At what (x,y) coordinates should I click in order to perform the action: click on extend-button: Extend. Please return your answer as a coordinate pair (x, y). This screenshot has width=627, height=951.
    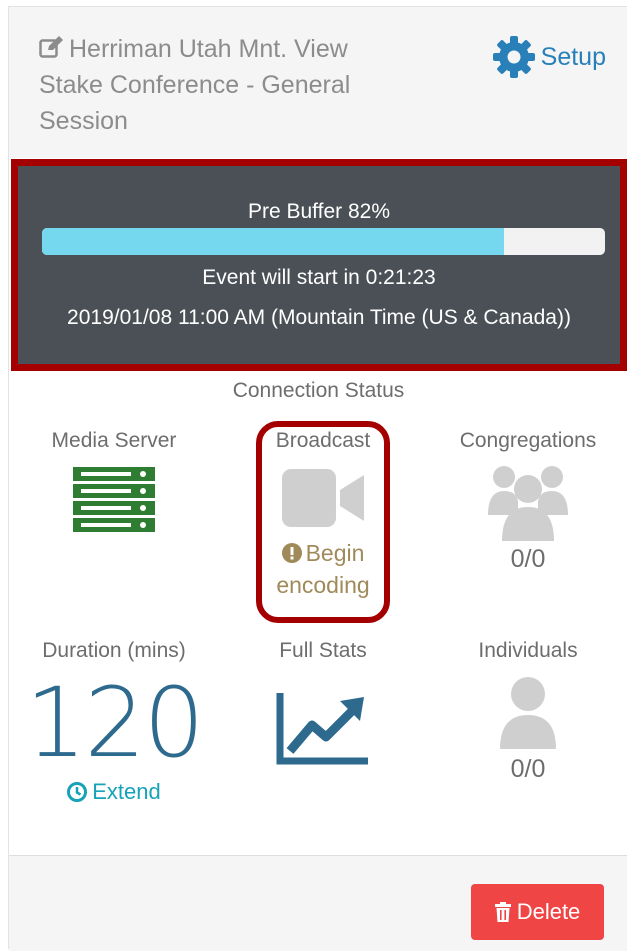
    Looking at the image, I should click on (114, 792).